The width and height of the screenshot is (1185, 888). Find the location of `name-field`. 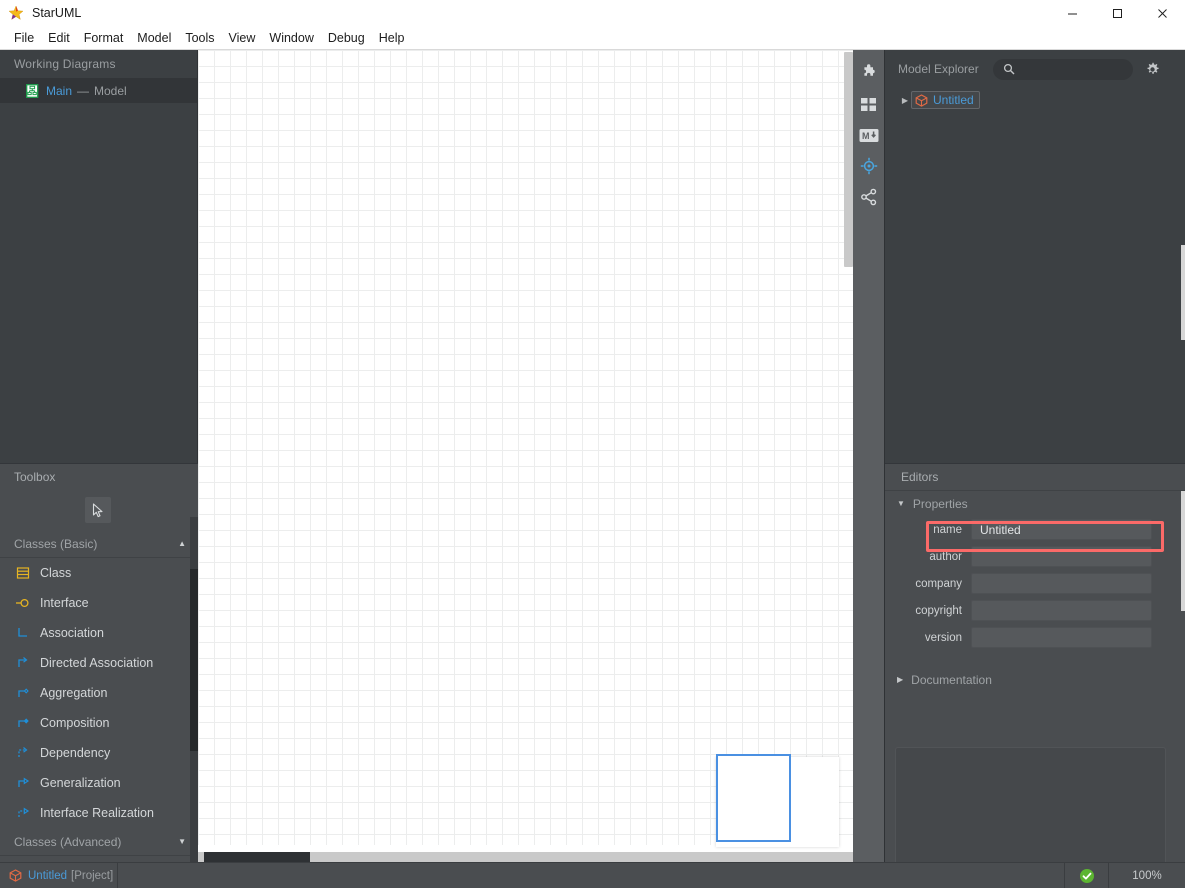

name-field is located at coordinates (1061, 529).